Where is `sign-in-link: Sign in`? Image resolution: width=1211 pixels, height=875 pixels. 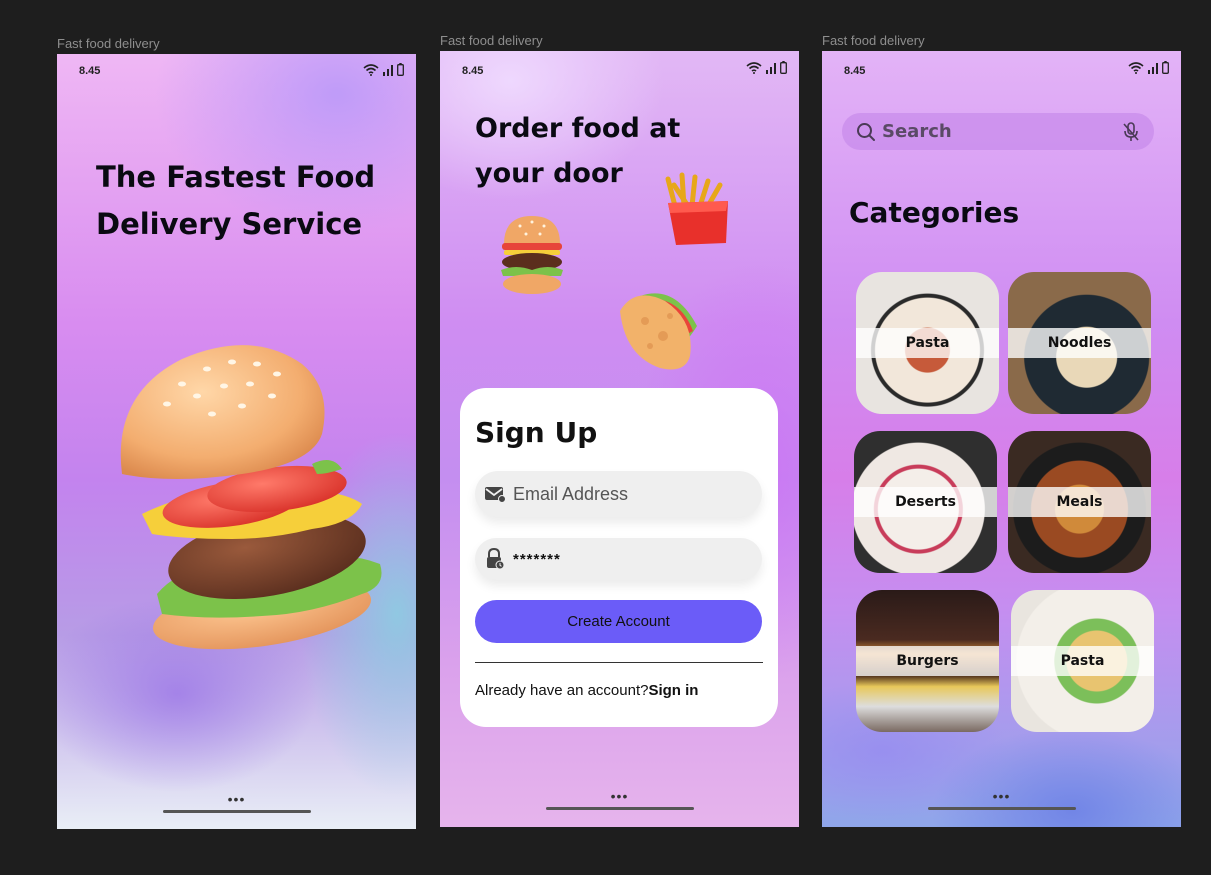
sign-in-link: Sign in is located at coordinates (673, 690).